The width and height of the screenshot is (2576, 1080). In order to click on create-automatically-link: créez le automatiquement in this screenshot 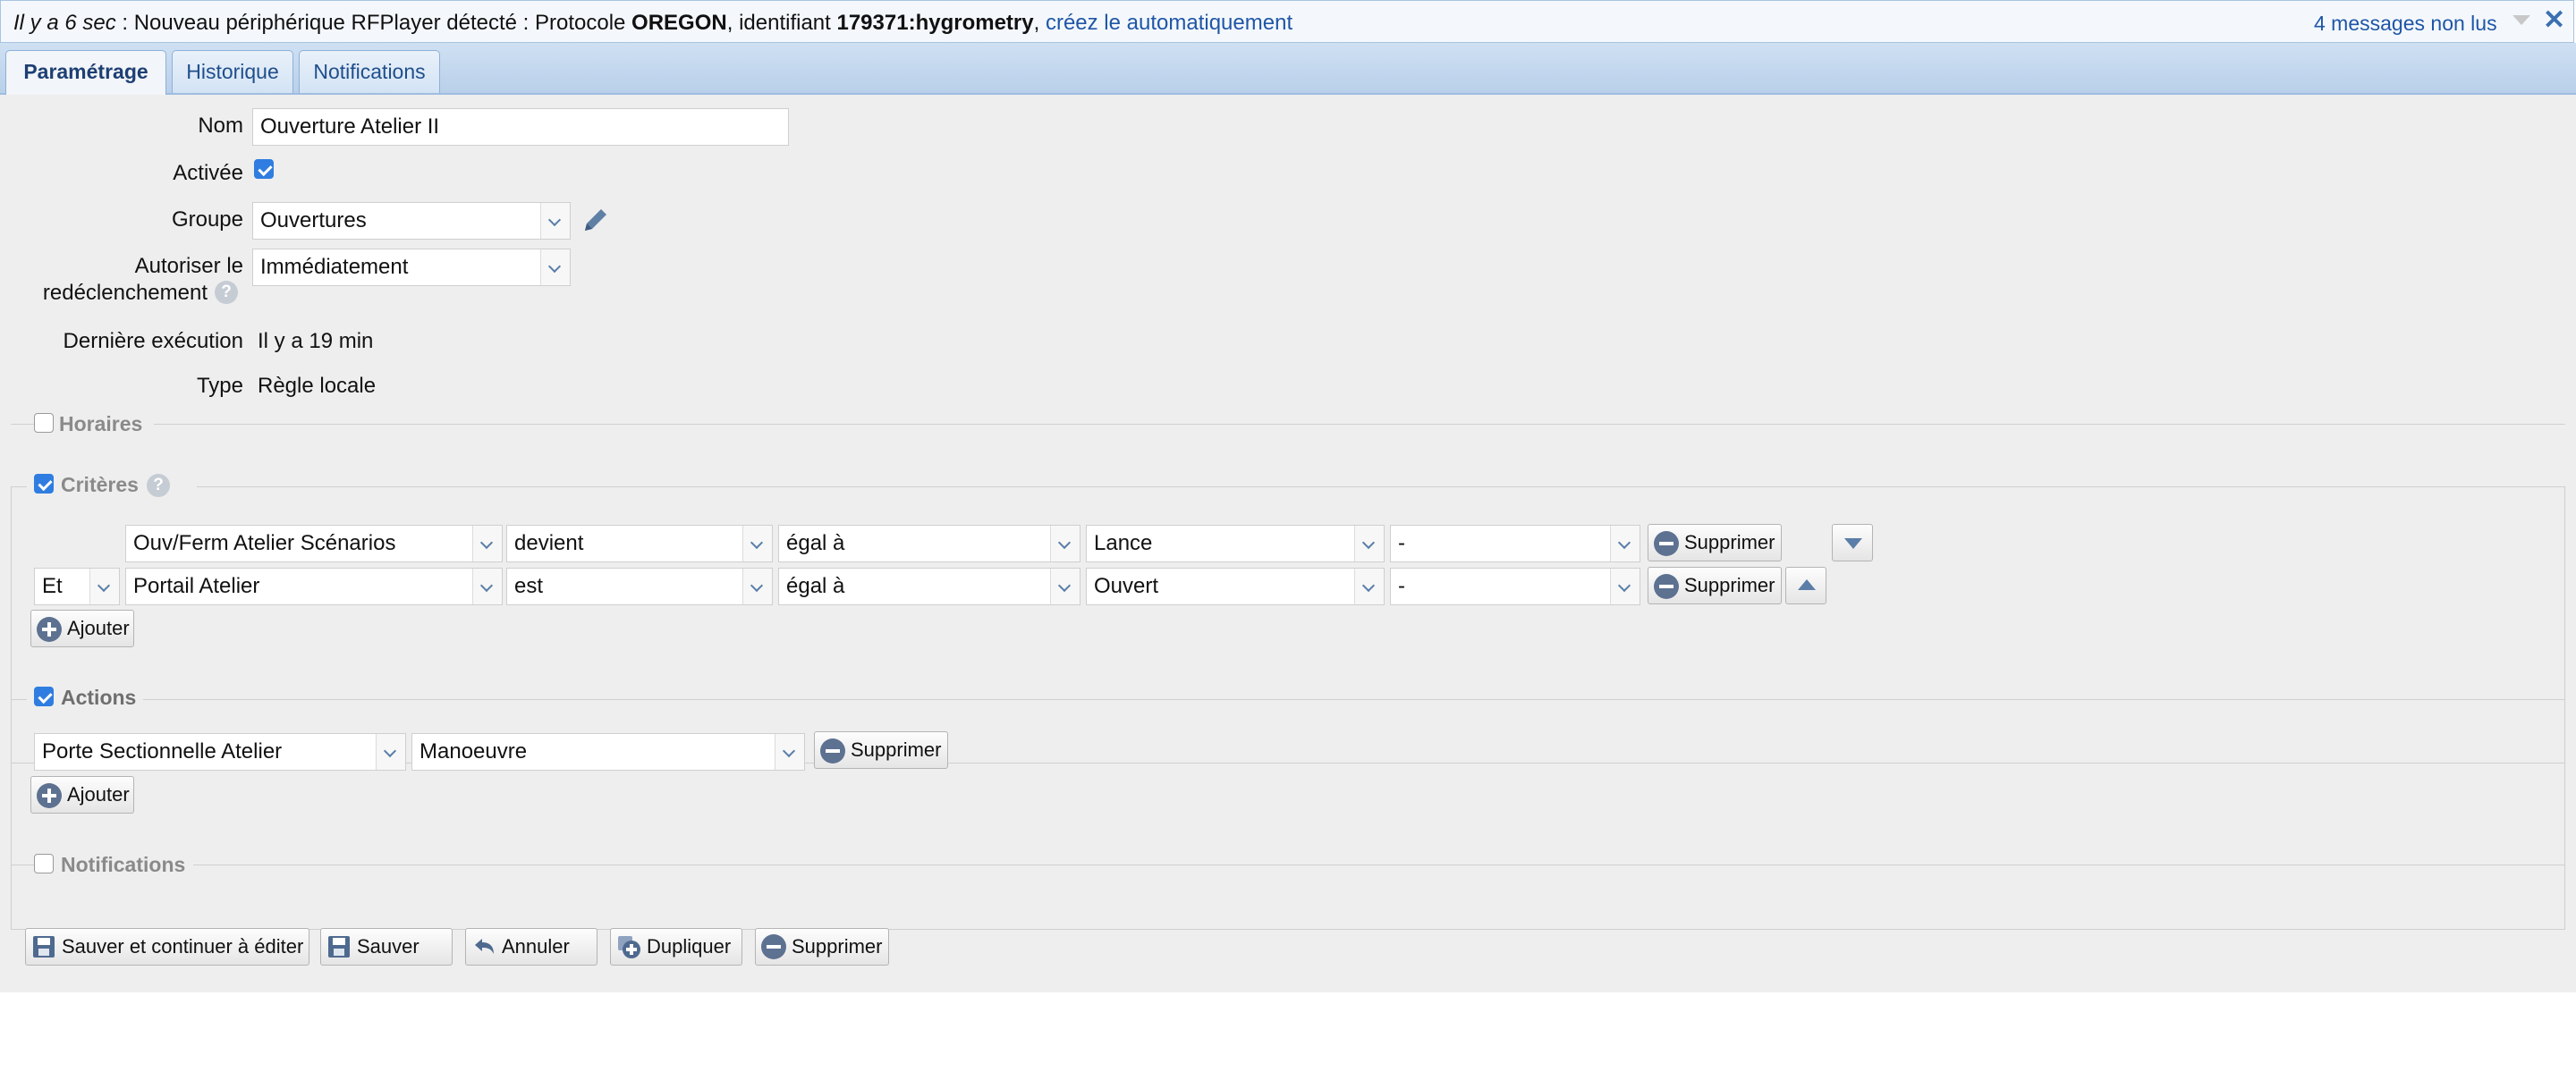, I will do `click(1169, 23)`.